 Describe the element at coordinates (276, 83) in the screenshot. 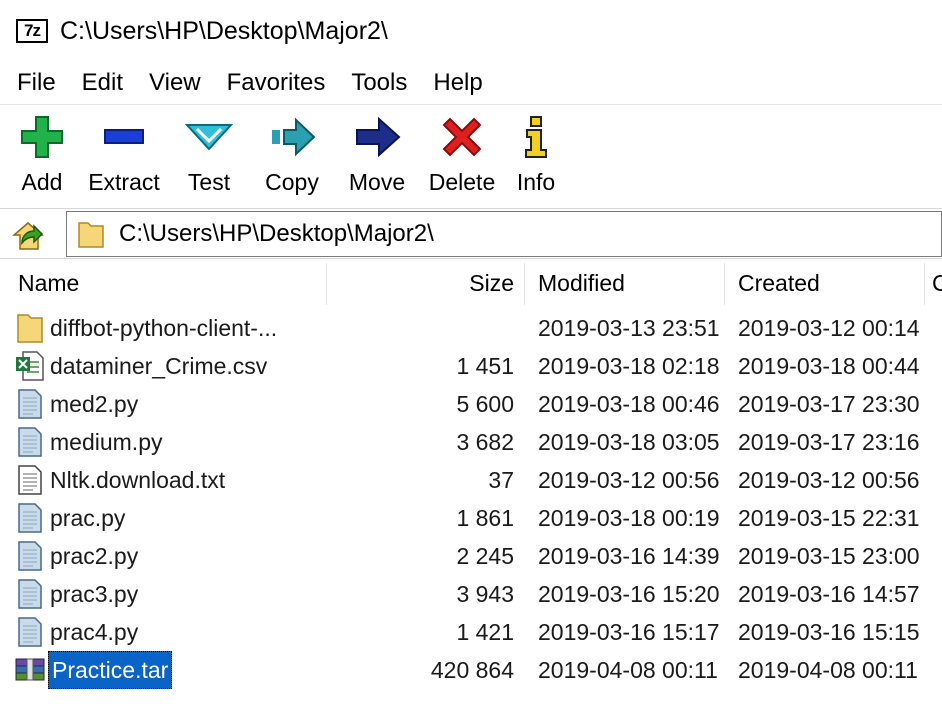

I see `menu-favorites: Favorites` at that location.